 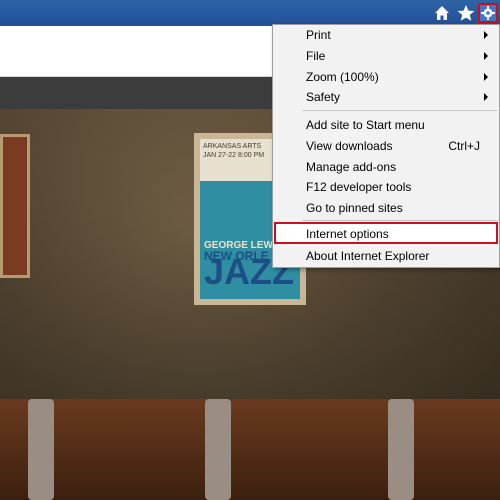 I want to click on menu-item-label: Internet options, so click(x=347, y=234).